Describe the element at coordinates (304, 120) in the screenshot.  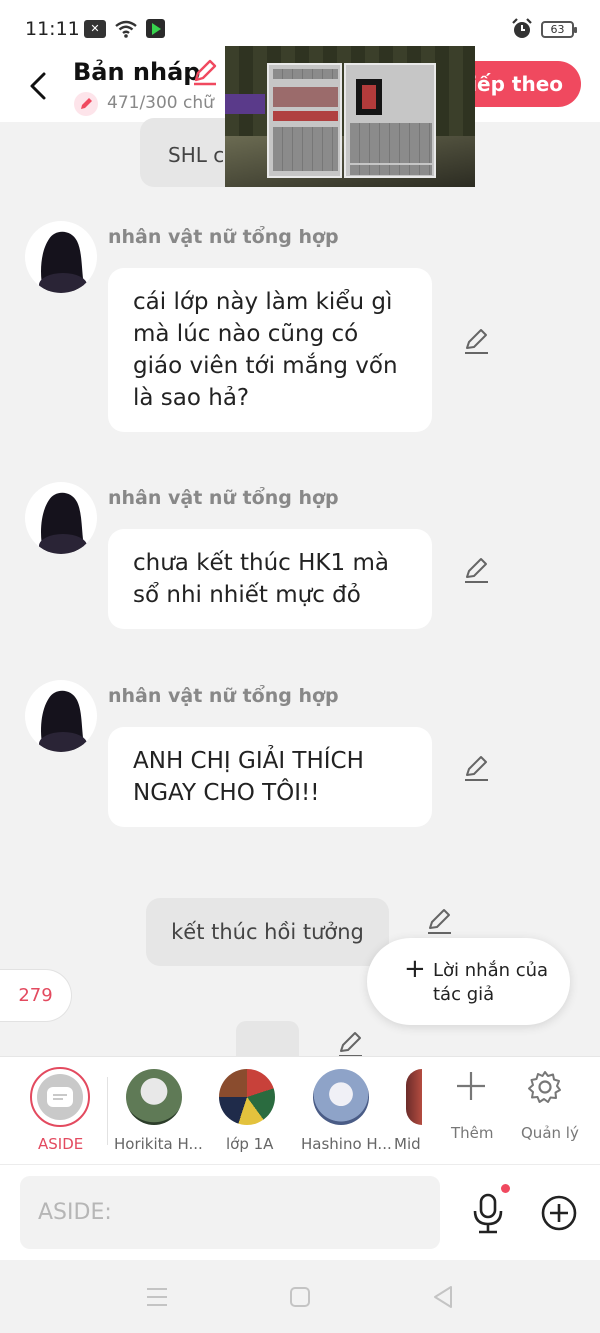
I see `game-inventory-panel` at that location.